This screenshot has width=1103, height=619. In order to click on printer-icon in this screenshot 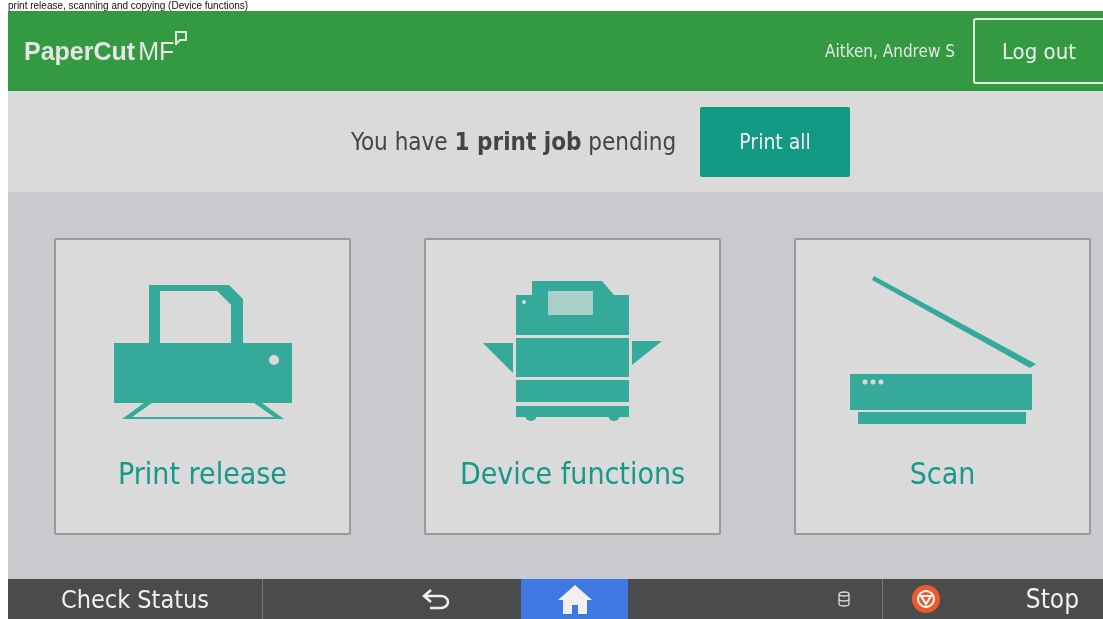, I will do `click(202, 351)`.